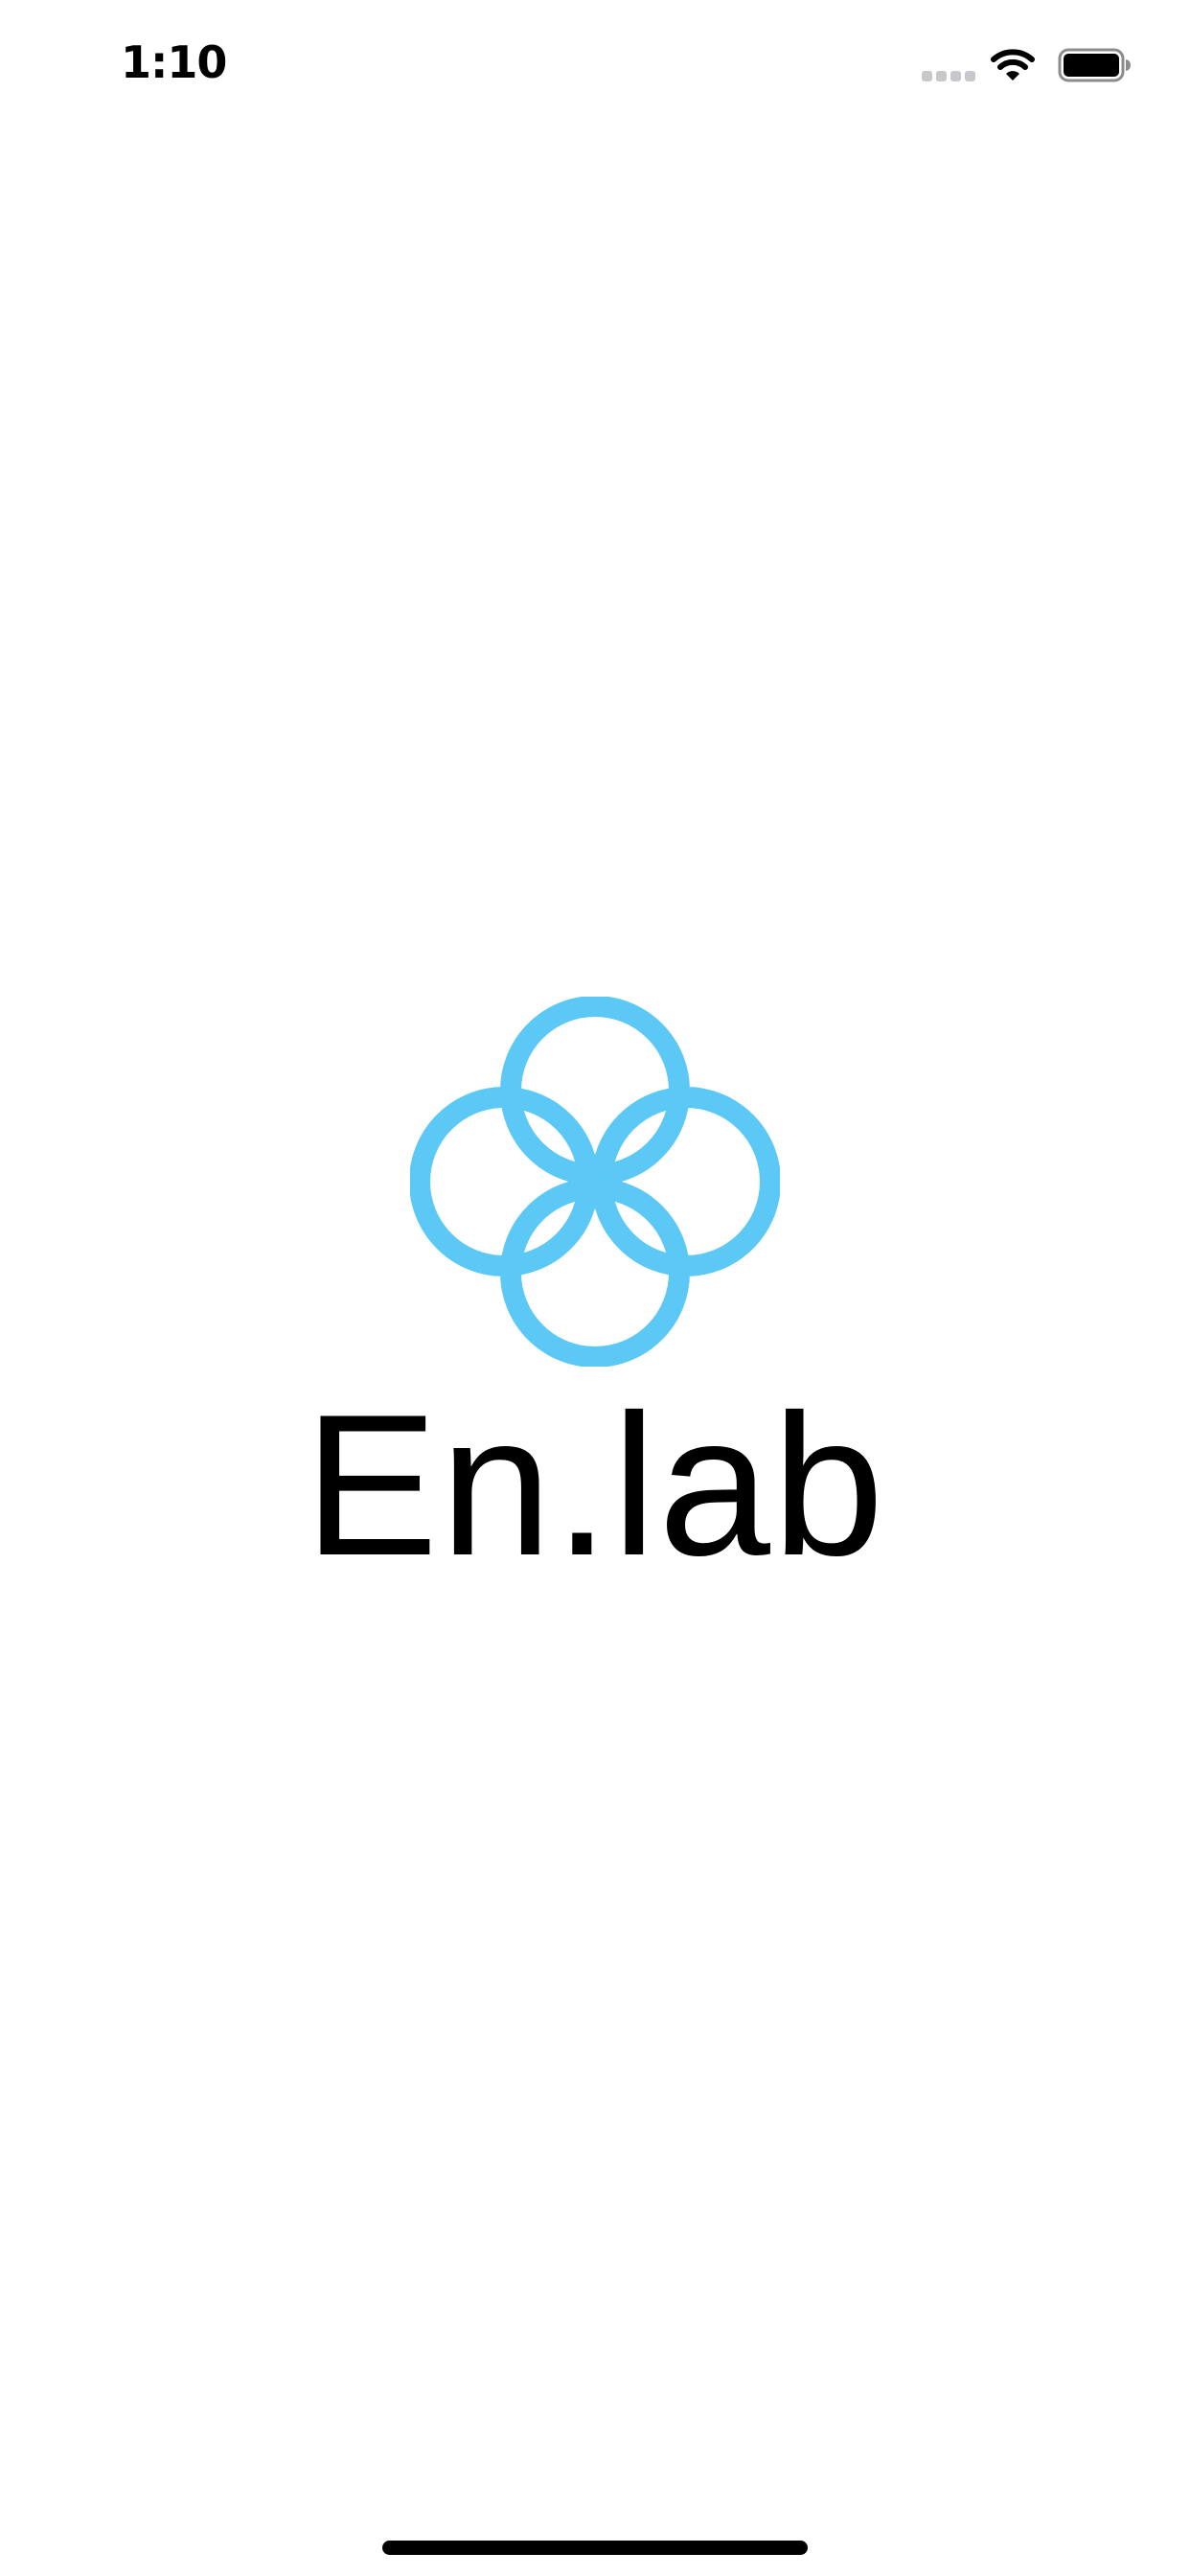 Image resolution: width=1190 pixels, height=2576 pixels. I want to click on status-bar: 1:10, so click(595, 64).